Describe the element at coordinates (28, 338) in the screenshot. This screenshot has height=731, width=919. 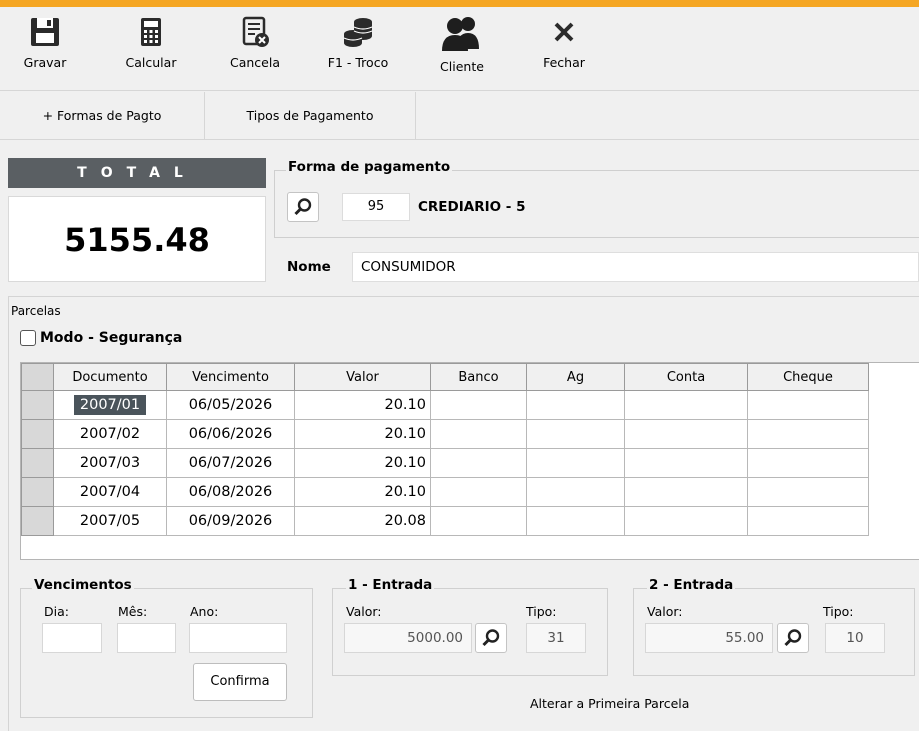
I see `security-mode-checkbox` at that location.